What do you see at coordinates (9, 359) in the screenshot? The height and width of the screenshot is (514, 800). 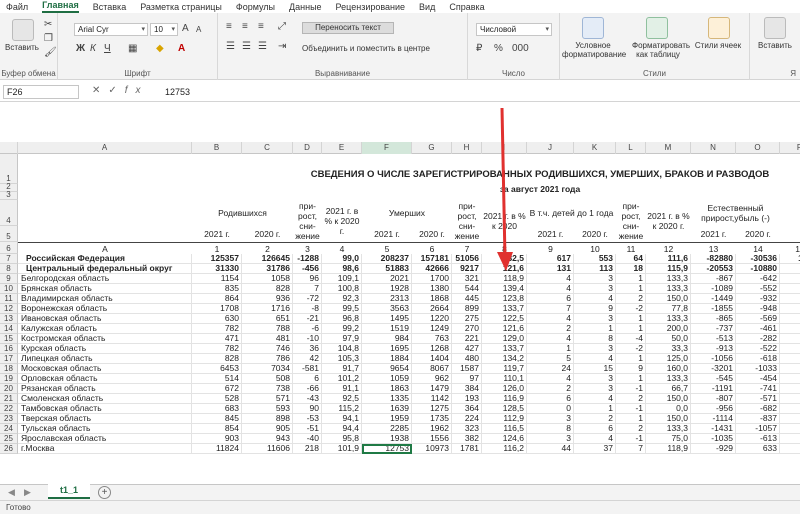 I see `row-number: 17` at bounding box center [9, 359].